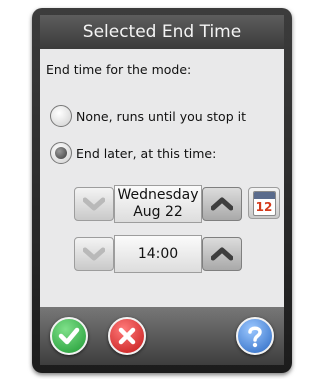  What do you see at coordinates (146, 153) in the screenshot?
I see `option-end-later-label: End later, at this time:` at bounding box center [146, 153].